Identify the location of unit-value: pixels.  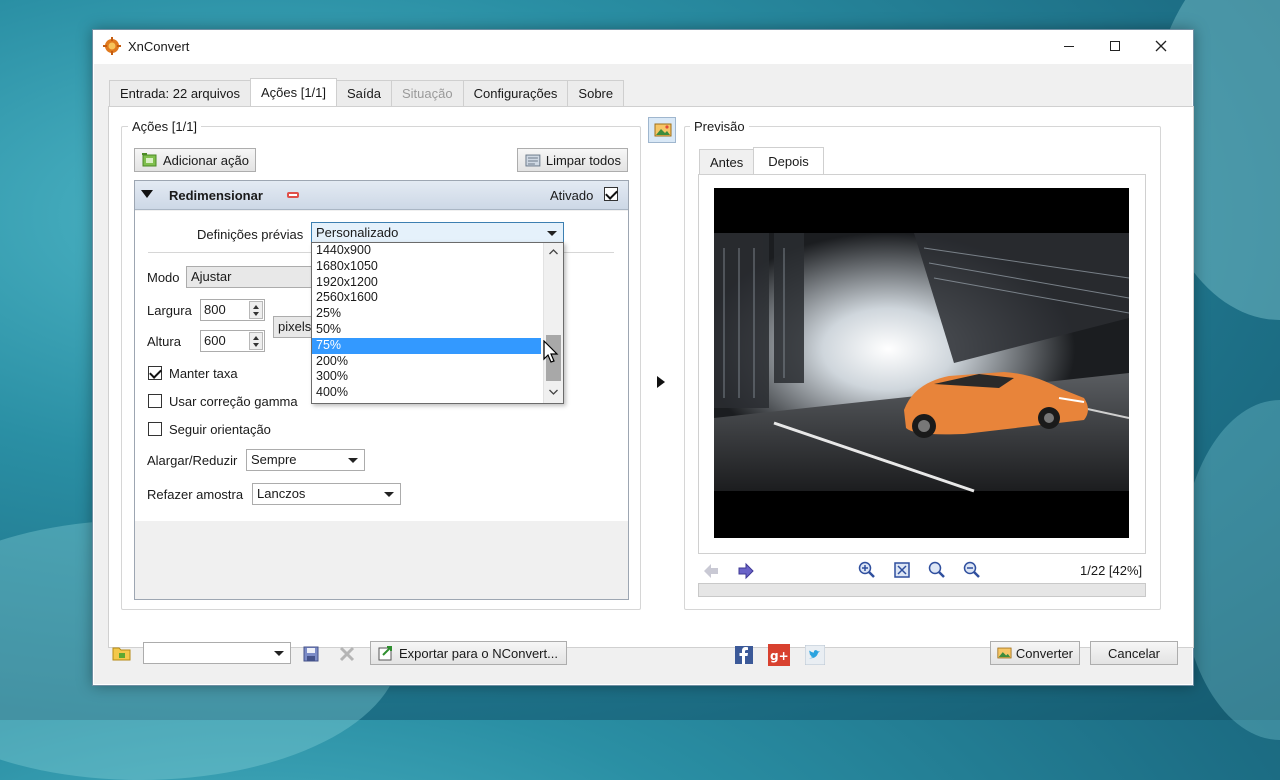
(295, 326).